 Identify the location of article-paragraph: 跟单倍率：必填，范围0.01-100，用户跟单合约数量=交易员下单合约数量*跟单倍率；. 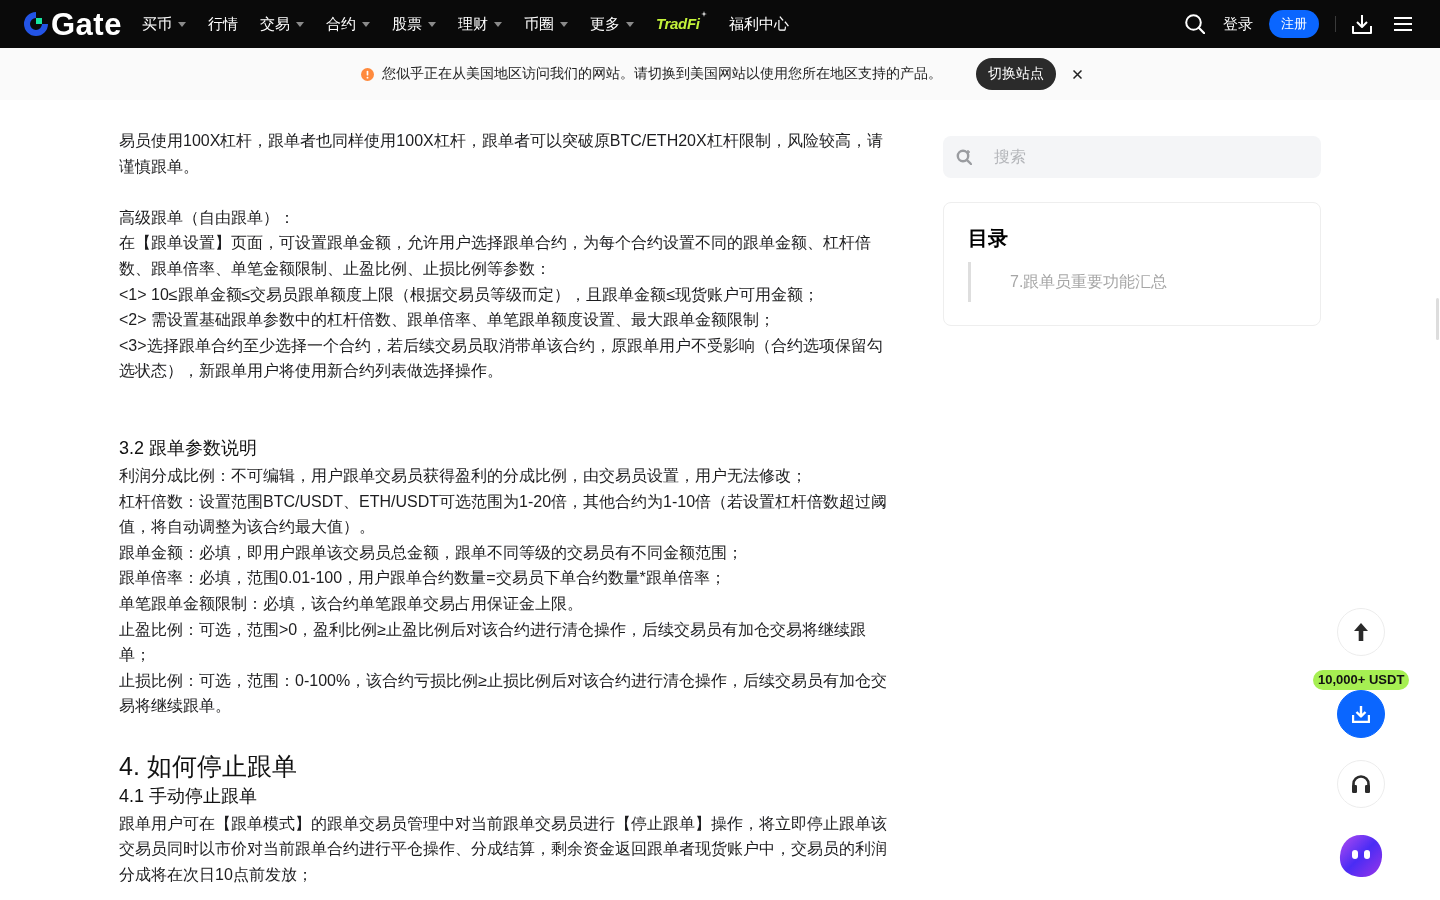
(423, 578).